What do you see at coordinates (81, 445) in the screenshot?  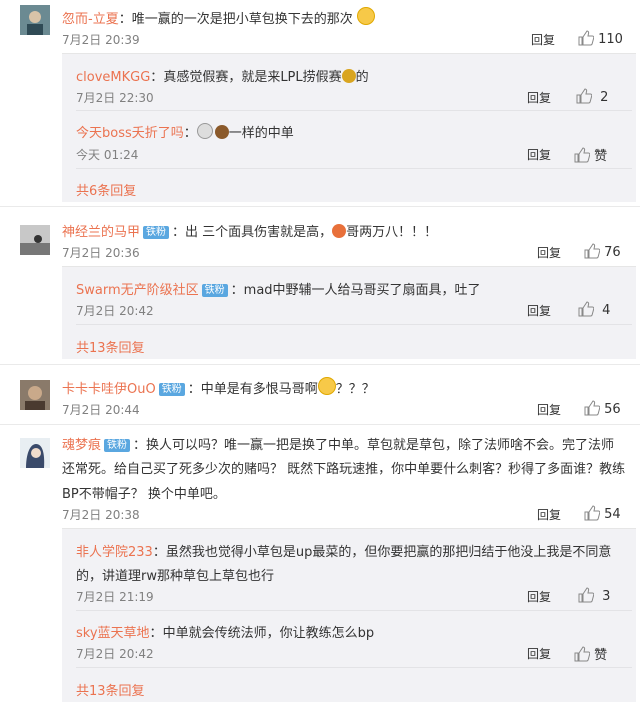 I see `username: 魂梦痕` at bounding box center [81, 445].